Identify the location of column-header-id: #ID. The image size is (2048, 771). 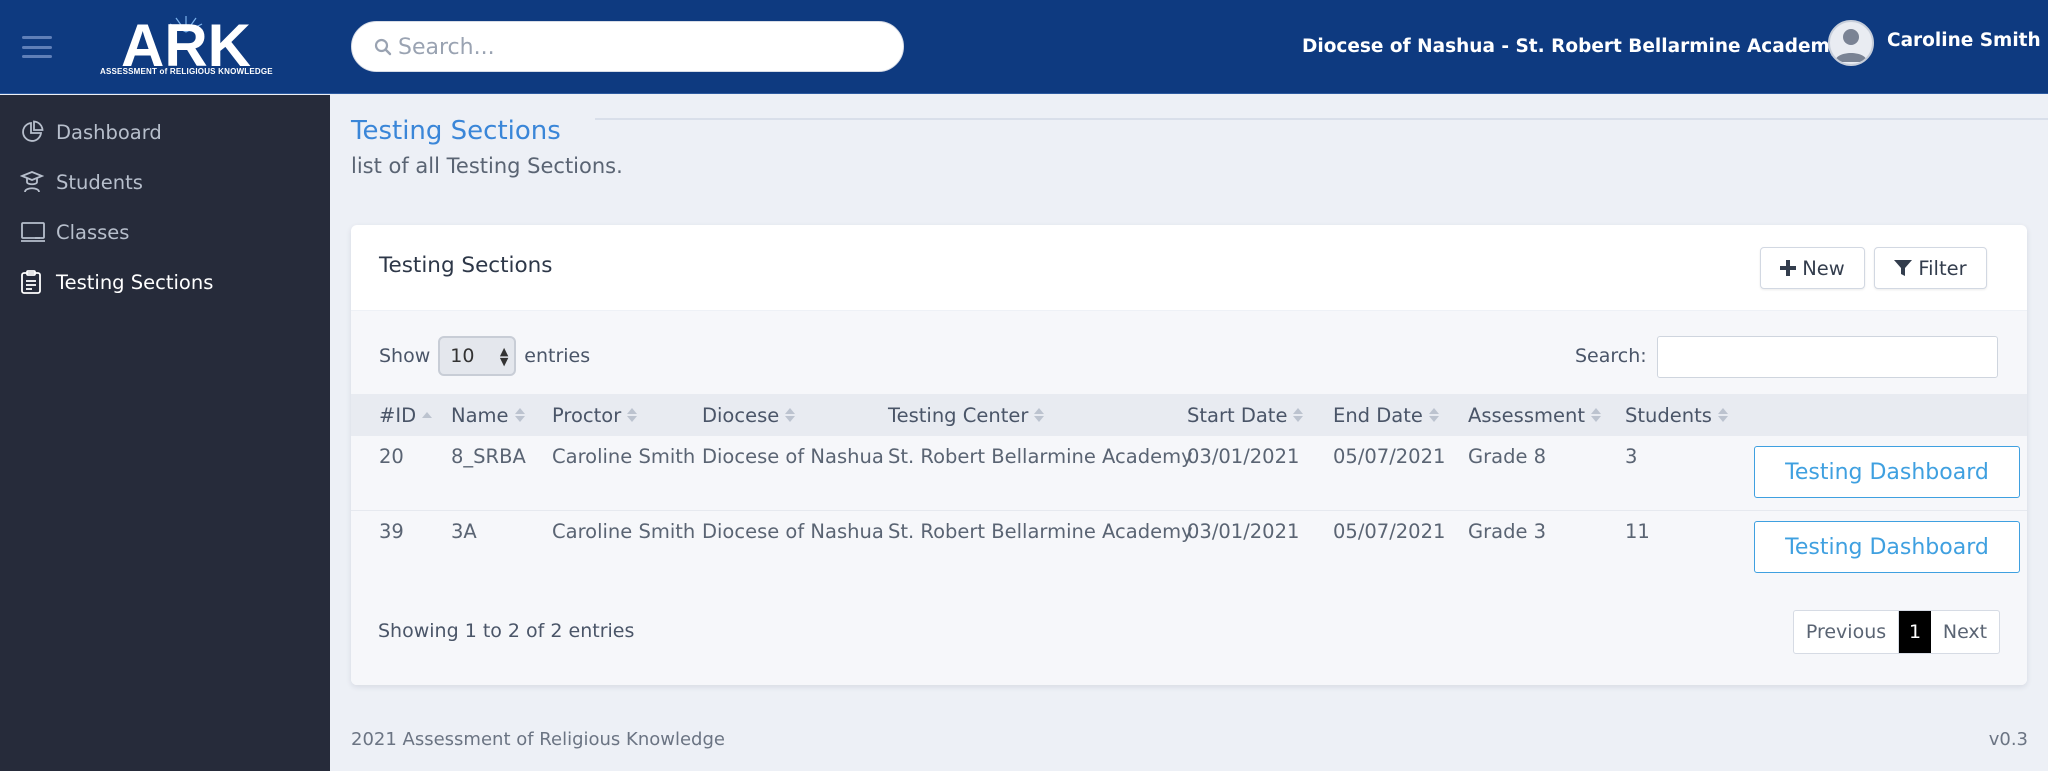
(406, 415).